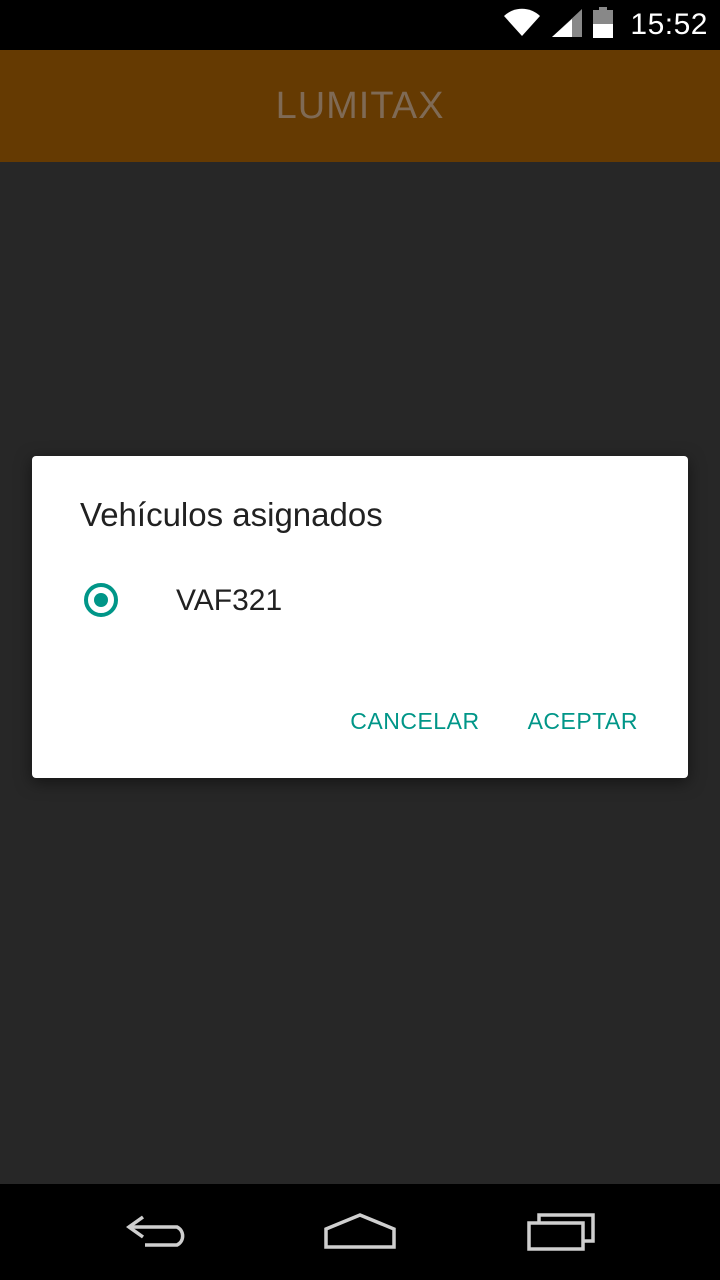  I want to click on status-icons: 15:52, so click(605, 25).